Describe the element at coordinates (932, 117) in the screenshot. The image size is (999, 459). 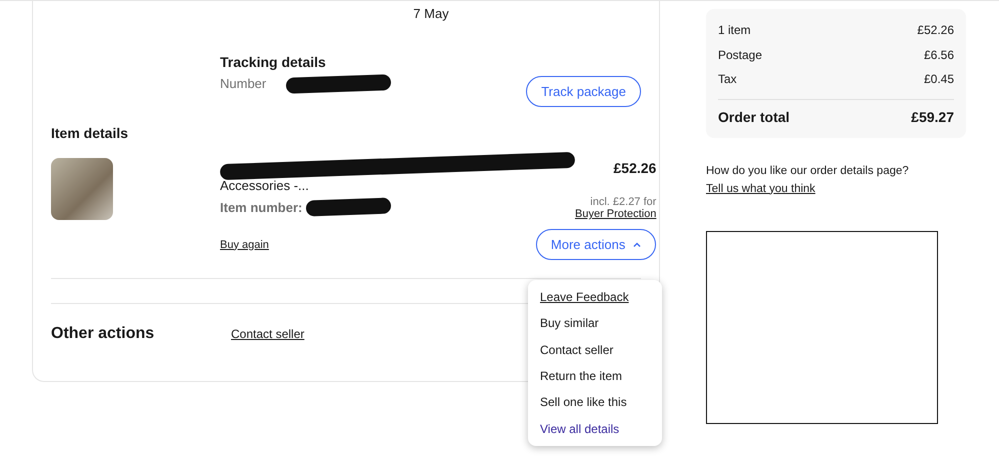
I see `total-value: £59.27` at that location.